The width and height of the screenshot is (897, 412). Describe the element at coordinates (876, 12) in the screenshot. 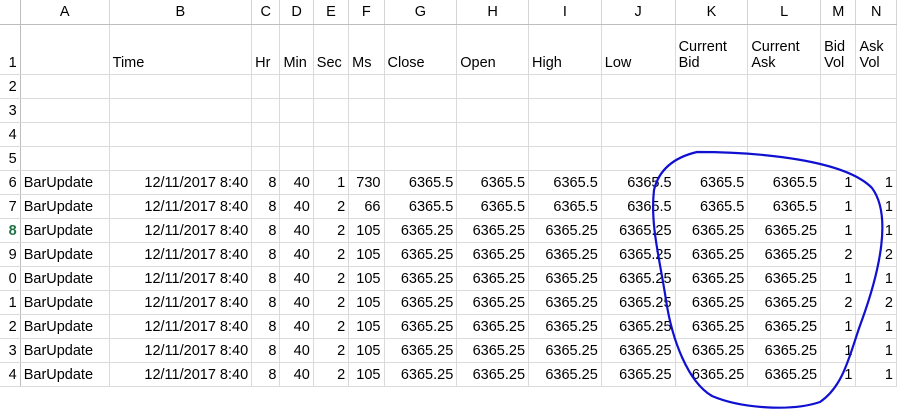

I see `column-header: N` at that location.